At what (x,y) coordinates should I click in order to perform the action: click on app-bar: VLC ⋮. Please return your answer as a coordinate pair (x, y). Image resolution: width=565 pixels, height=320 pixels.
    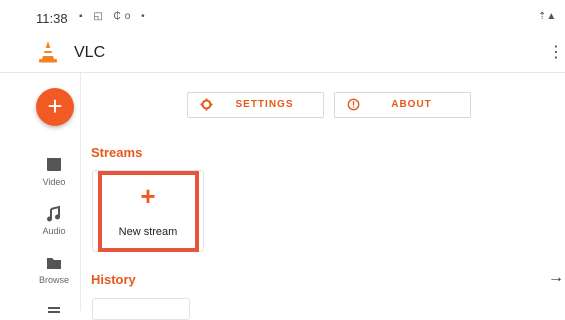
    Looking at the image, I should click on (282, 53).